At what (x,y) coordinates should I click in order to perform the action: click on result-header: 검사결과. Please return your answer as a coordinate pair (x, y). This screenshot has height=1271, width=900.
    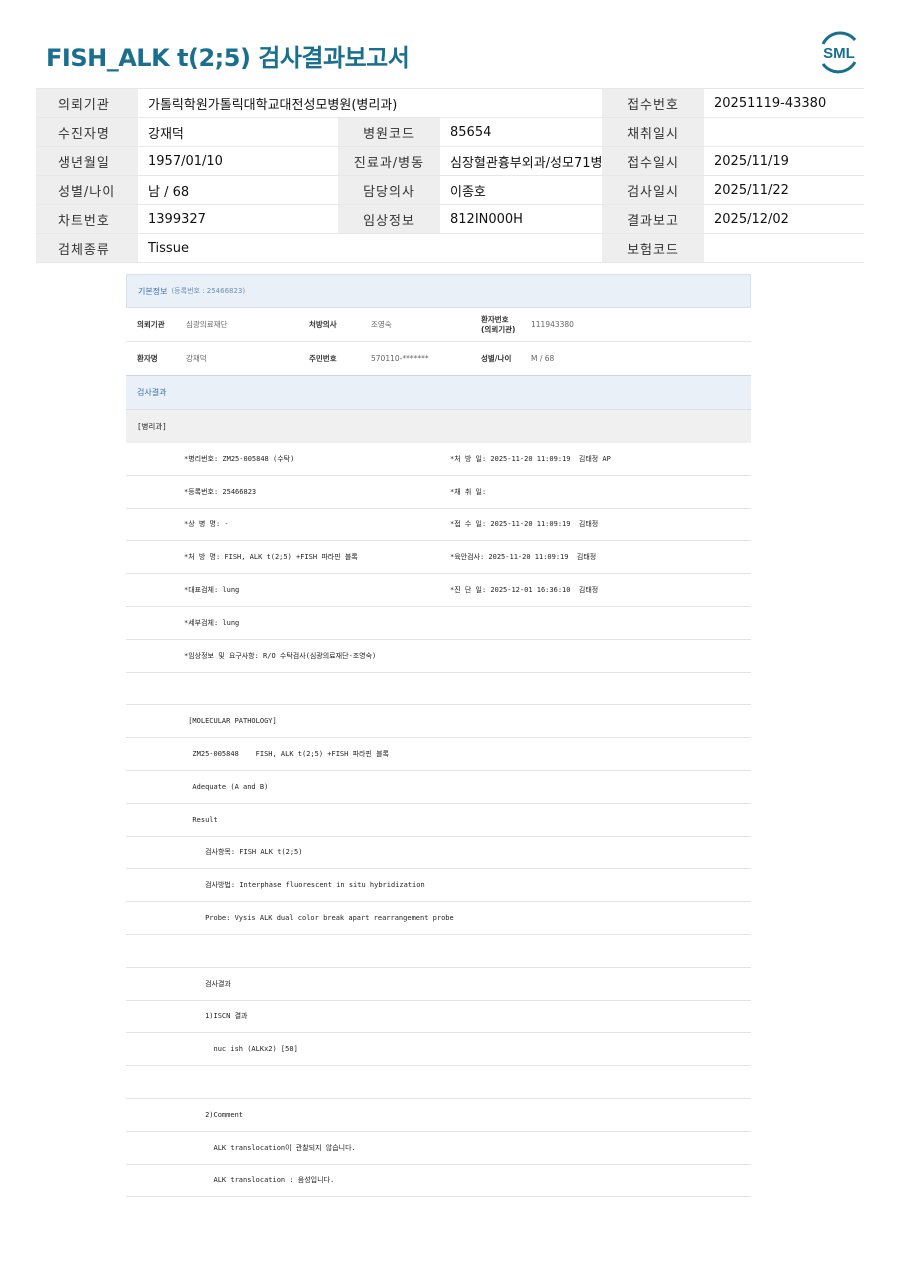
    Looking at the image, I should click on (438, 393).